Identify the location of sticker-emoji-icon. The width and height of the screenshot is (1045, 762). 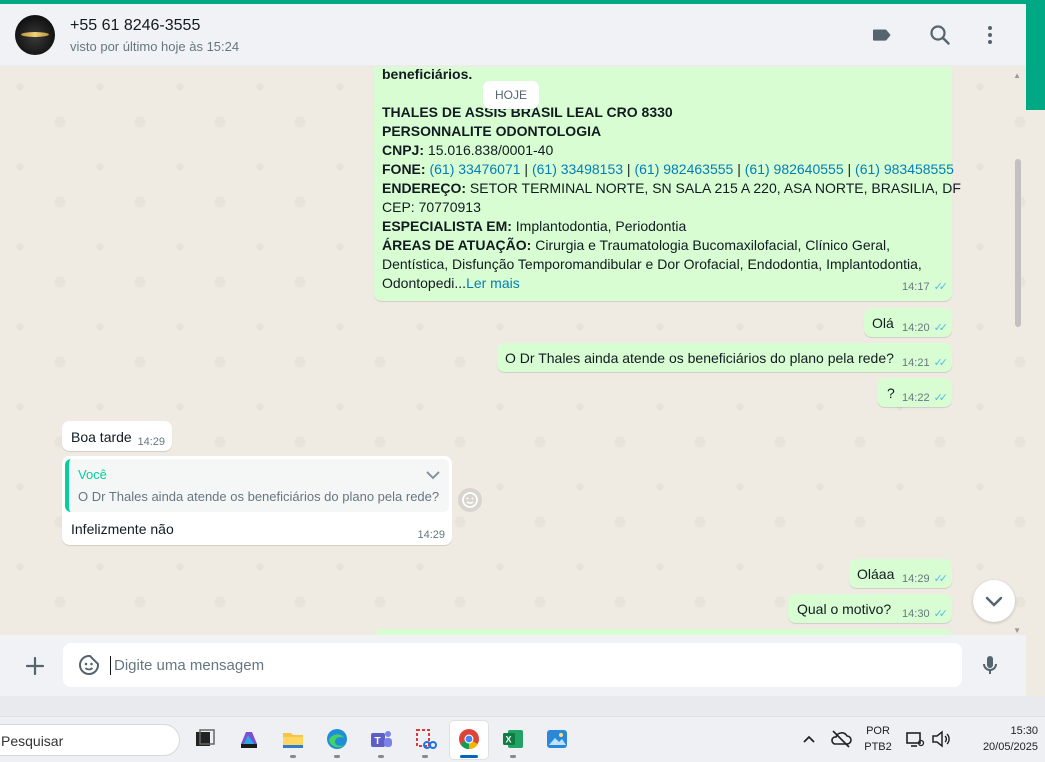
(89, 665).